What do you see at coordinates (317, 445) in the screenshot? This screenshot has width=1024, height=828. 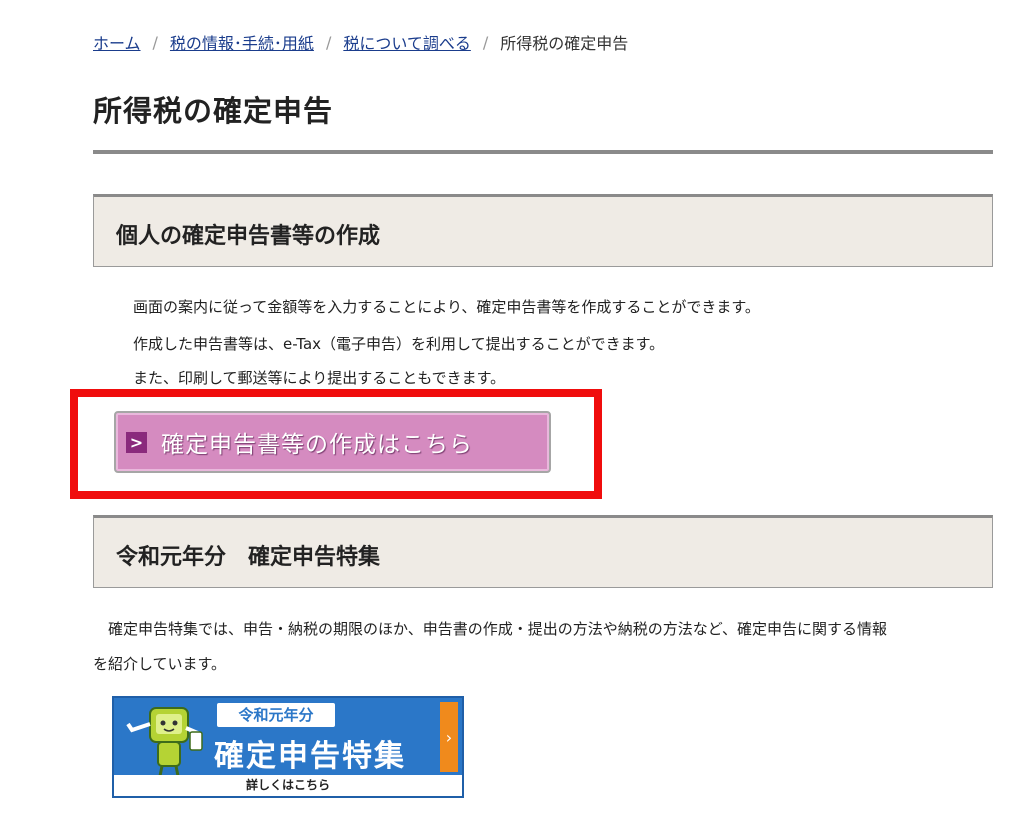 I see `create-return-button-label: 確定申告書等の作成はこちら` at bounding box center [317, 445].